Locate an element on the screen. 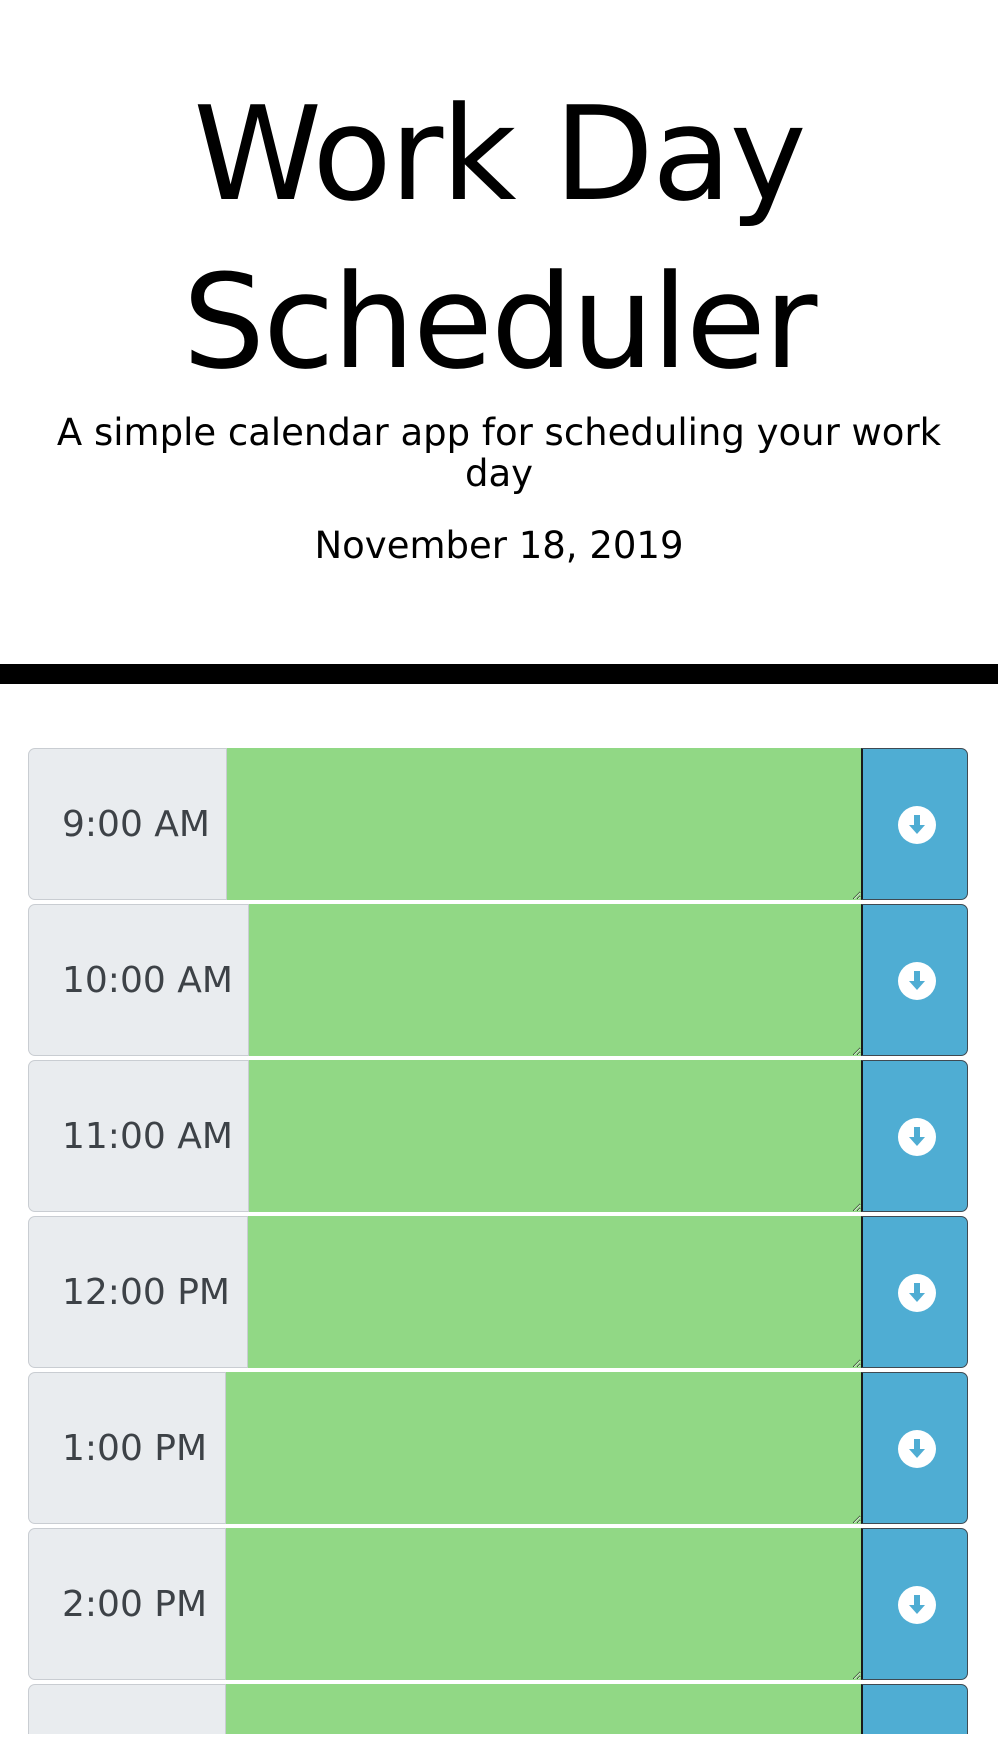  time-block-row is located at coordinates (498, 1709).